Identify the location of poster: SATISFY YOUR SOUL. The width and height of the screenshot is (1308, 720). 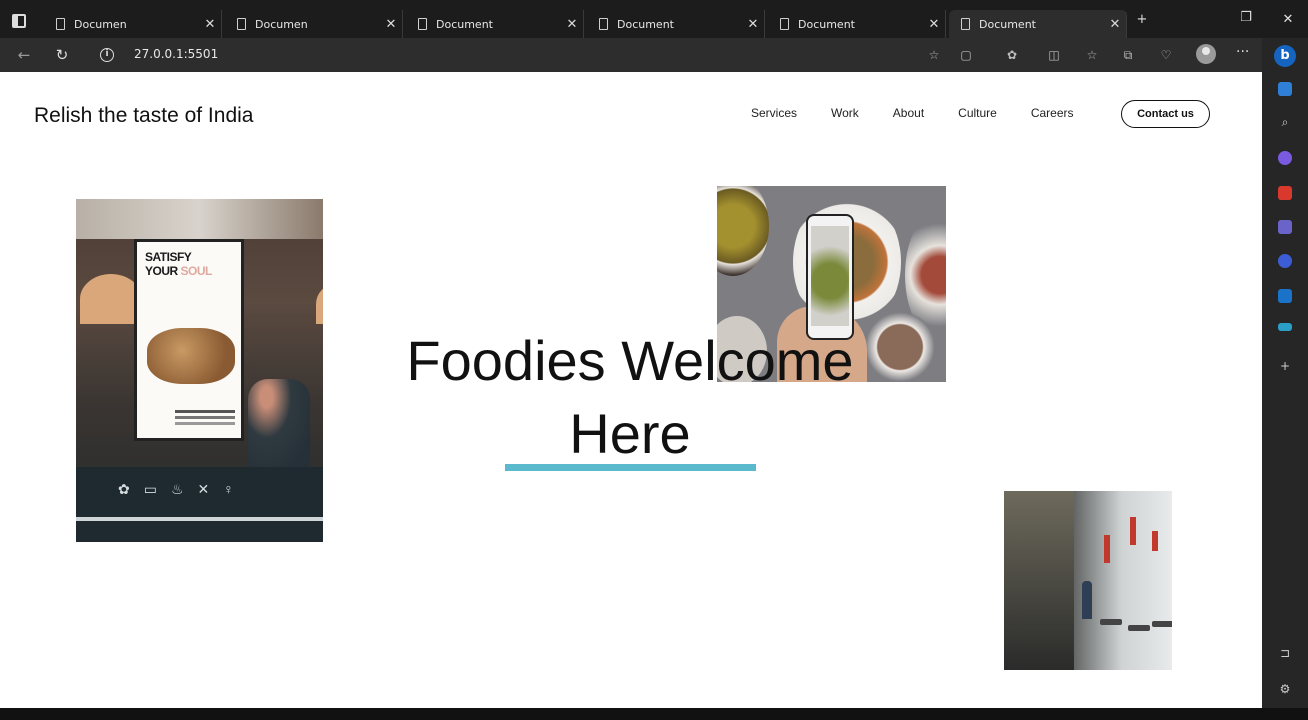
(189, 340).